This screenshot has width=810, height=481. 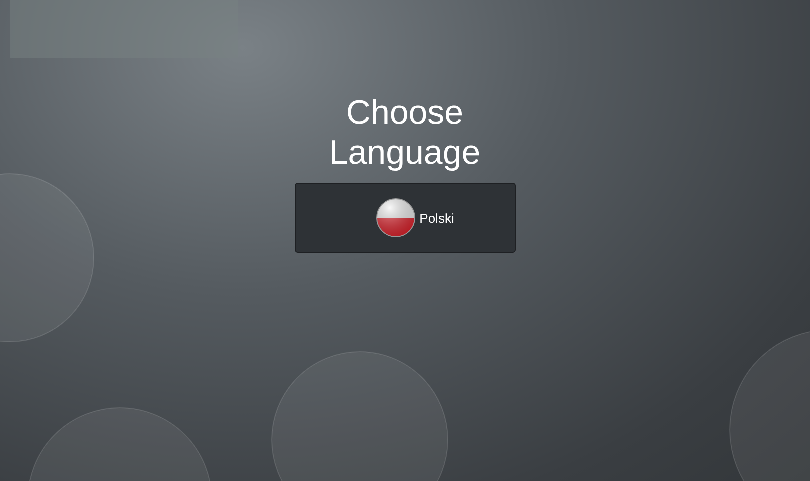 What do you see at coordinates (405, 133) in the screenshot?
I see `screen-title: Choose Language` at bounding box center [405, 133].